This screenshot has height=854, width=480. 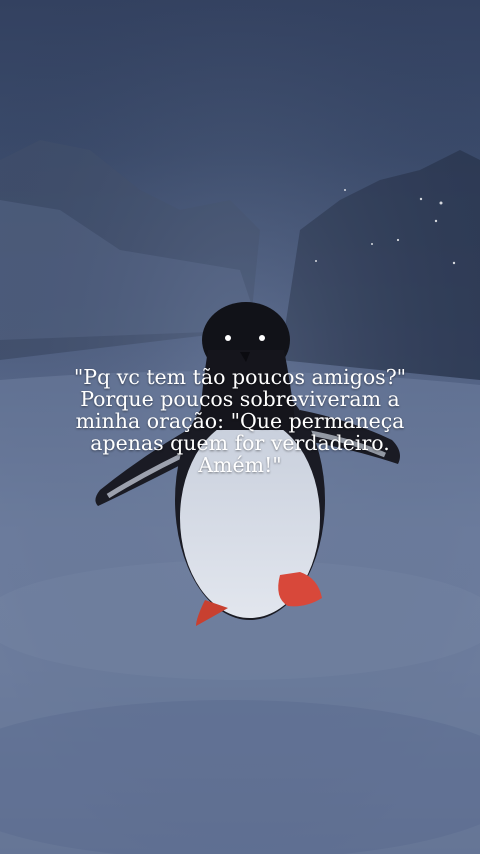 I want to click on caption-line: minha oração: "Que permaneça, so click(x=240, y=421).